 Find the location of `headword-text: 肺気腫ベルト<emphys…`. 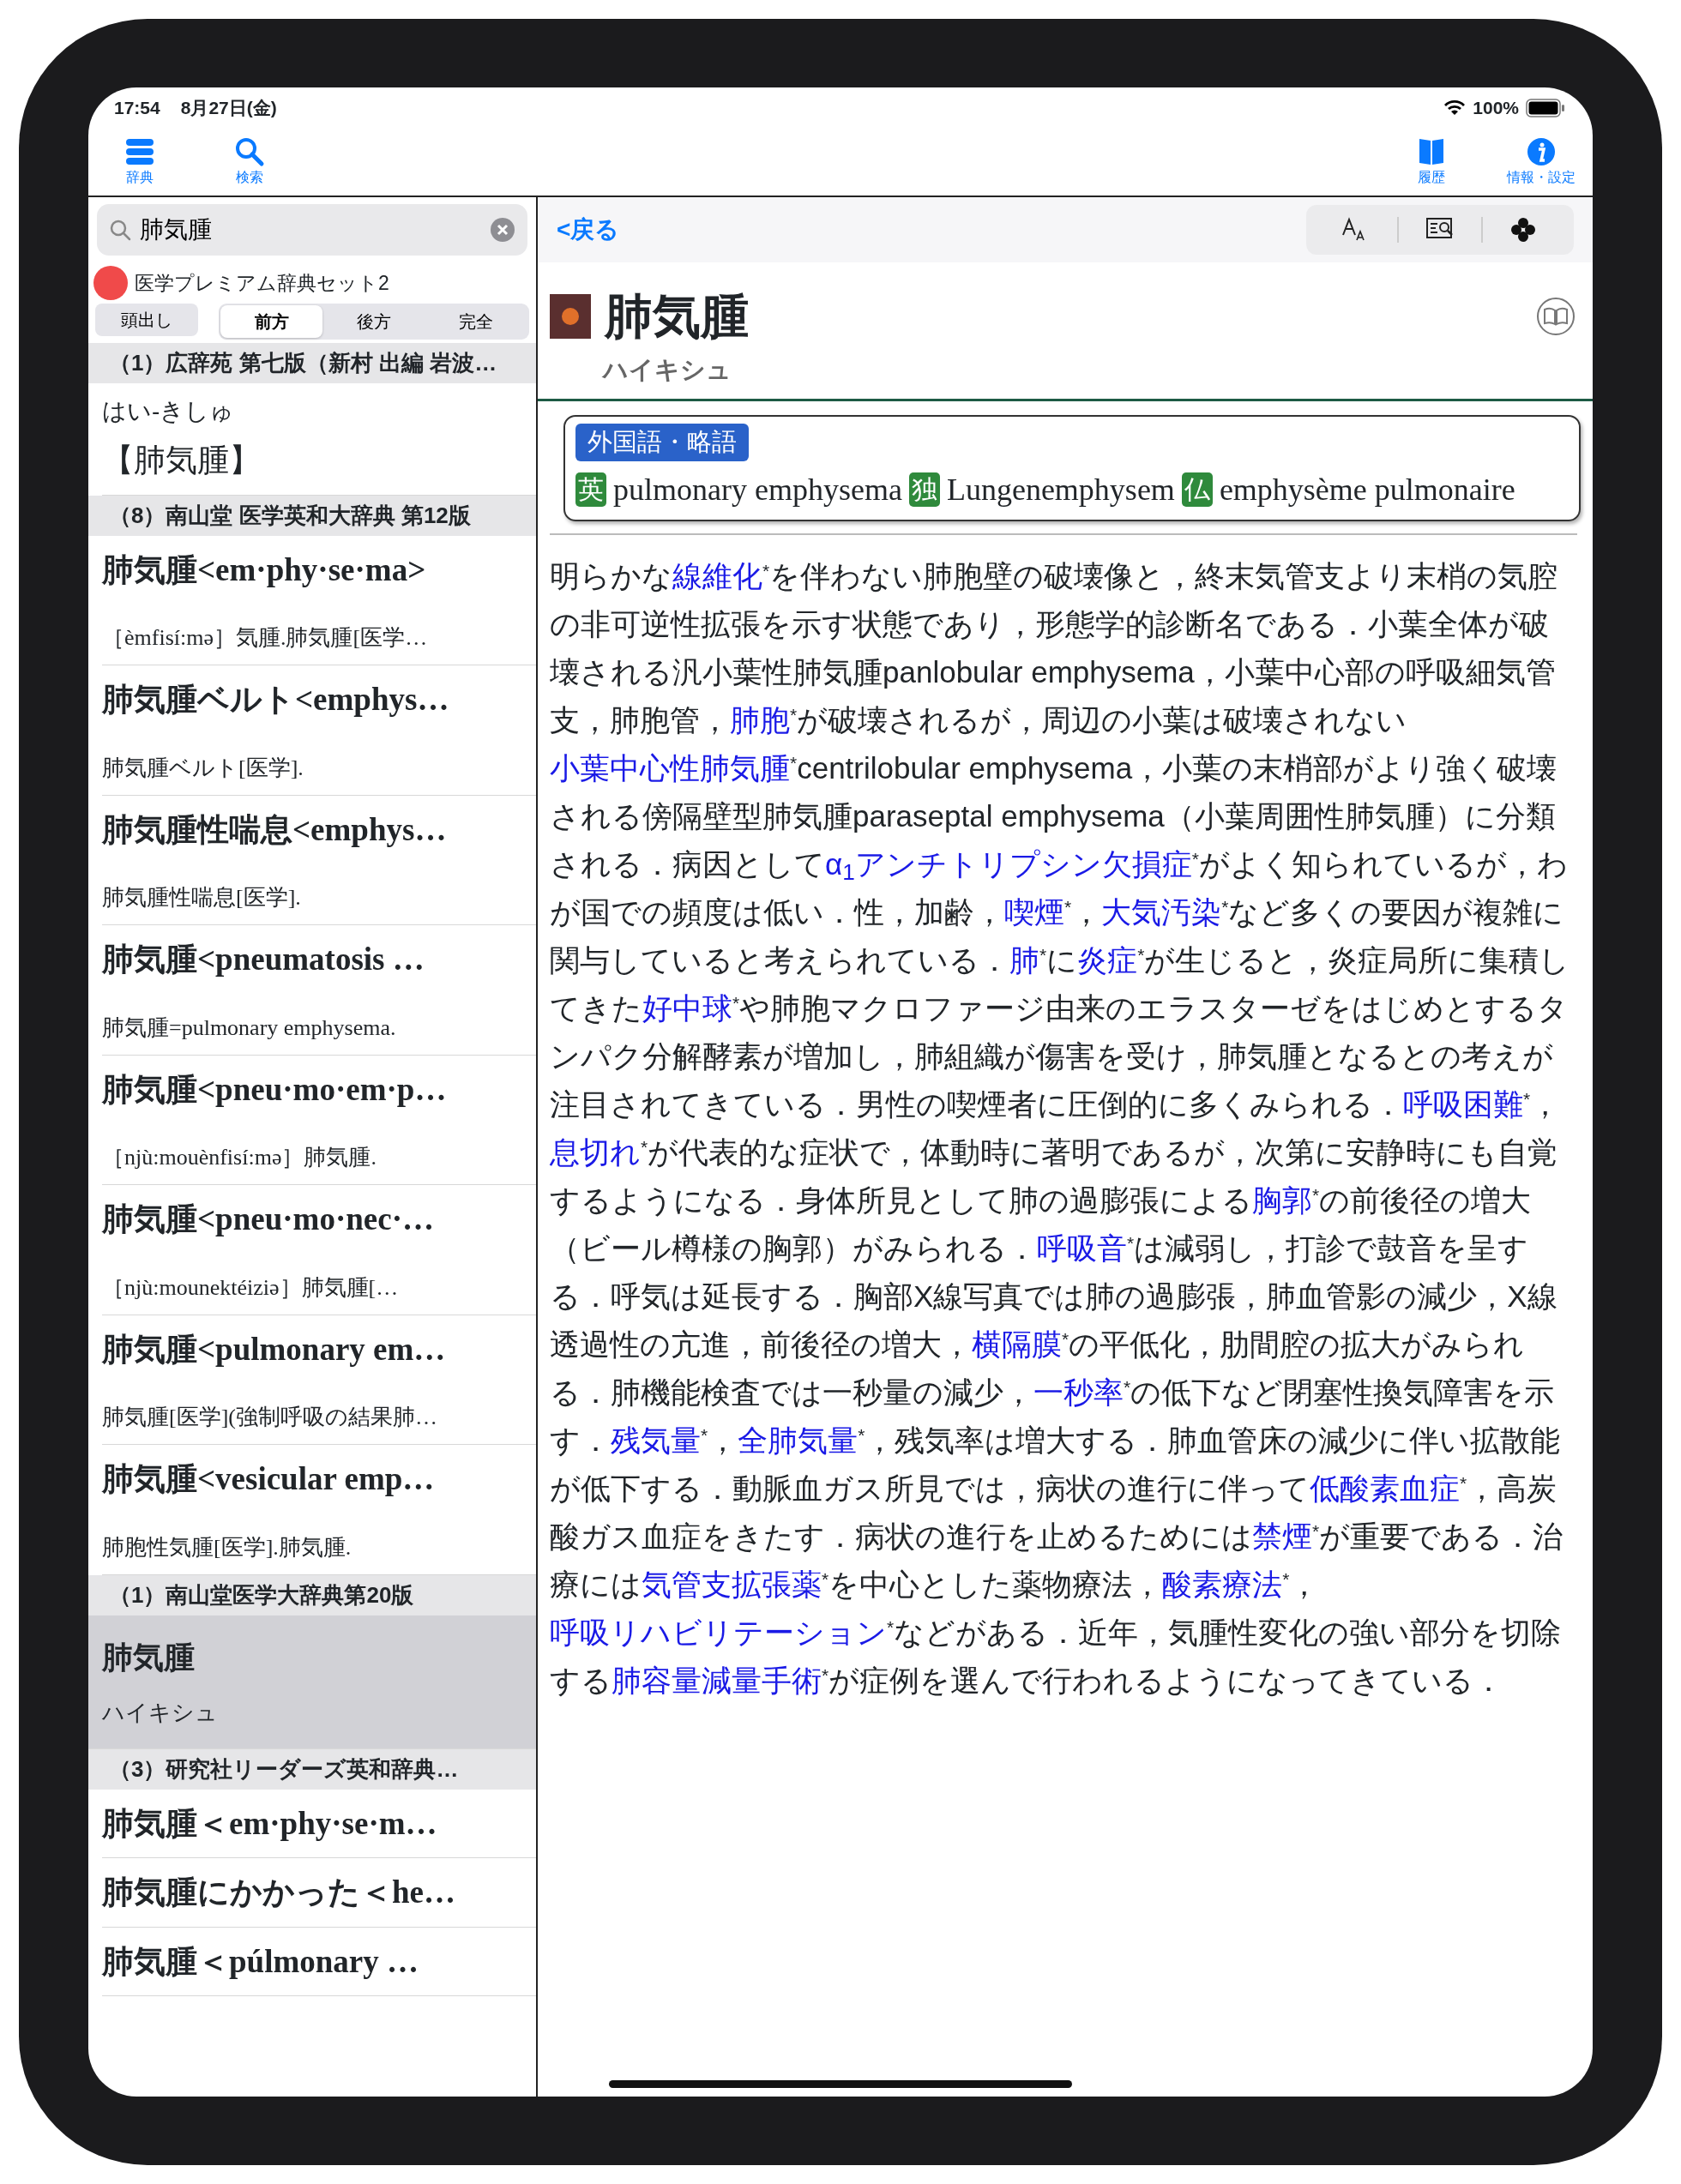

headword-text: 肺気腫ベルト<emphys… is located at coordinates (276, 700).